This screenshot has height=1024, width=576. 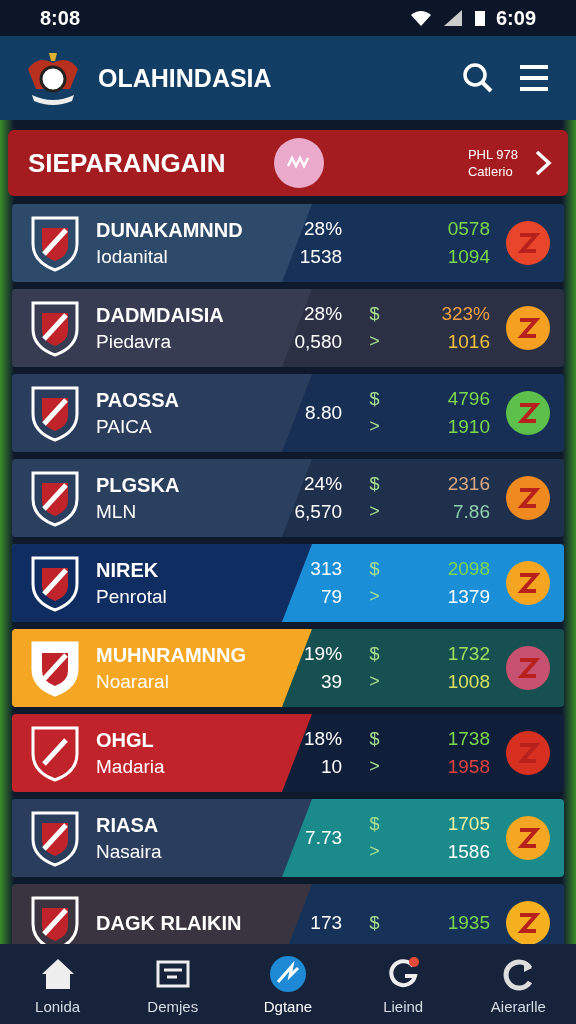 What do you see at coordinates (321, 257) in the screenshot?
I see `stat-value: 1538` at bounding box center [321, 257].